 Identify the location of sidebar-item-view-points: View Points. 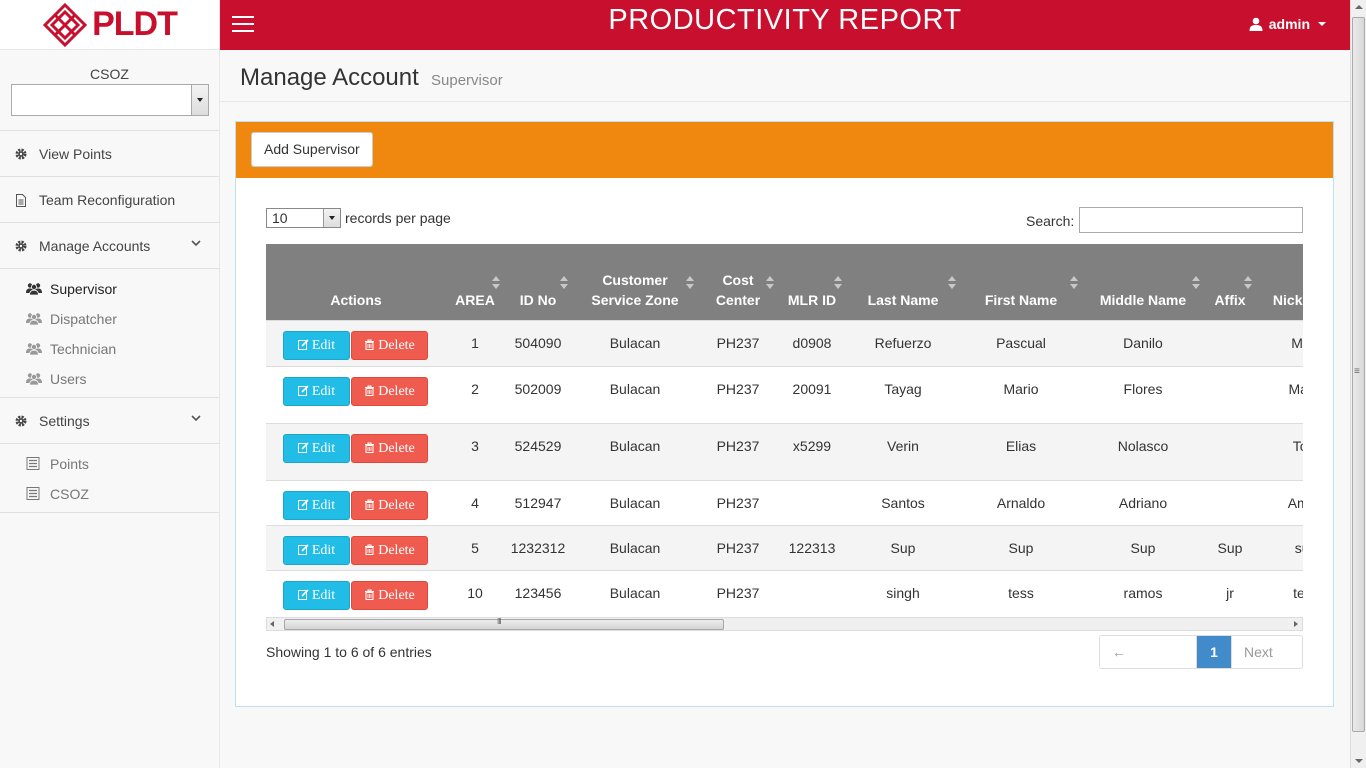
(109, 154).